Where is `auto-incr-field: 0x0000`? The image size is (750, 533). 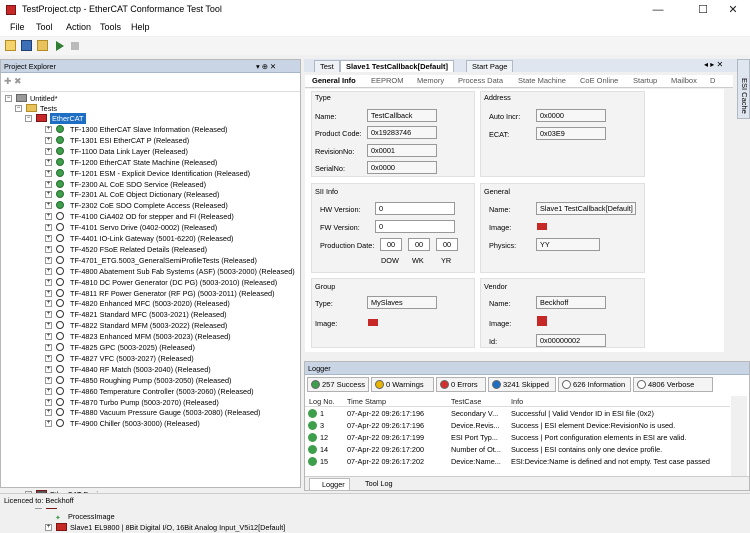
auto-incr-field: 0x0000 is located at coordinates (571, 115).